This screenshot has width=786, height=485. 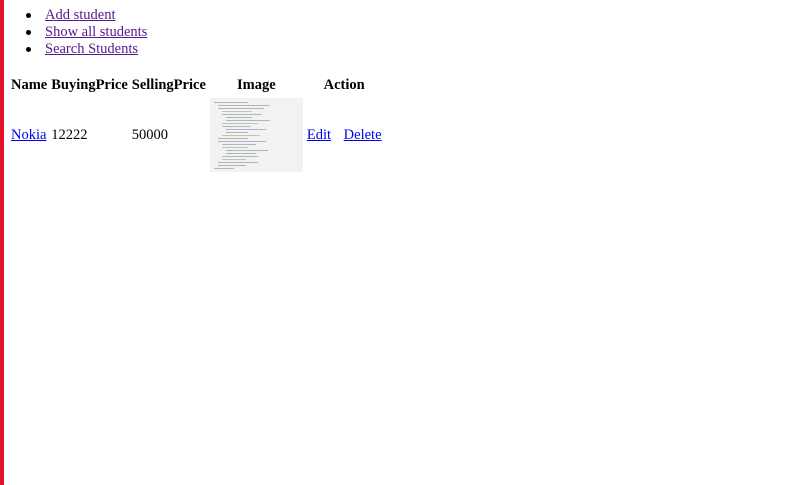 I want to click on cell-buying-price: 12222, so click(x=69, y=134).